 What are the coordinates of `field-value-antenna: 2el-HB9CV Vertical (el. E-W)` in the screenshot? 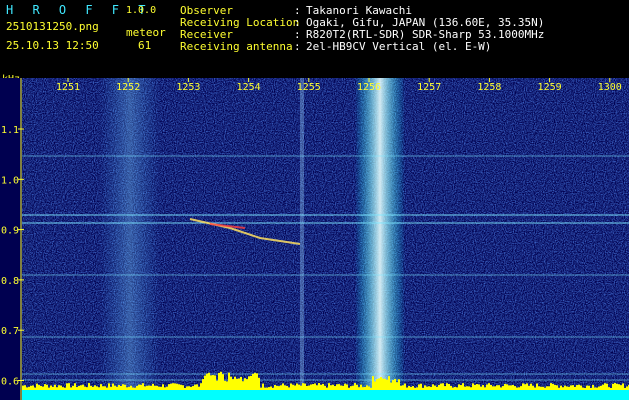 It's located at (399, 46).